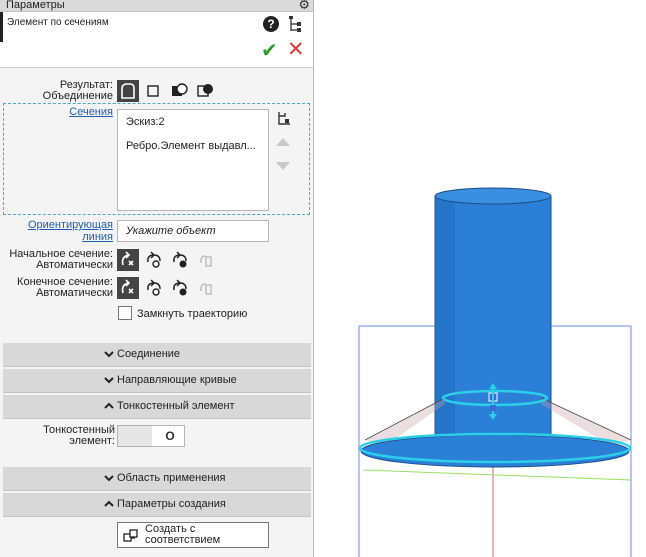 The image size is (646, 557). What do you see at coordinates (295, 24) in the screenshot?
I see `tree-icon` at bounding box center [295, 24].